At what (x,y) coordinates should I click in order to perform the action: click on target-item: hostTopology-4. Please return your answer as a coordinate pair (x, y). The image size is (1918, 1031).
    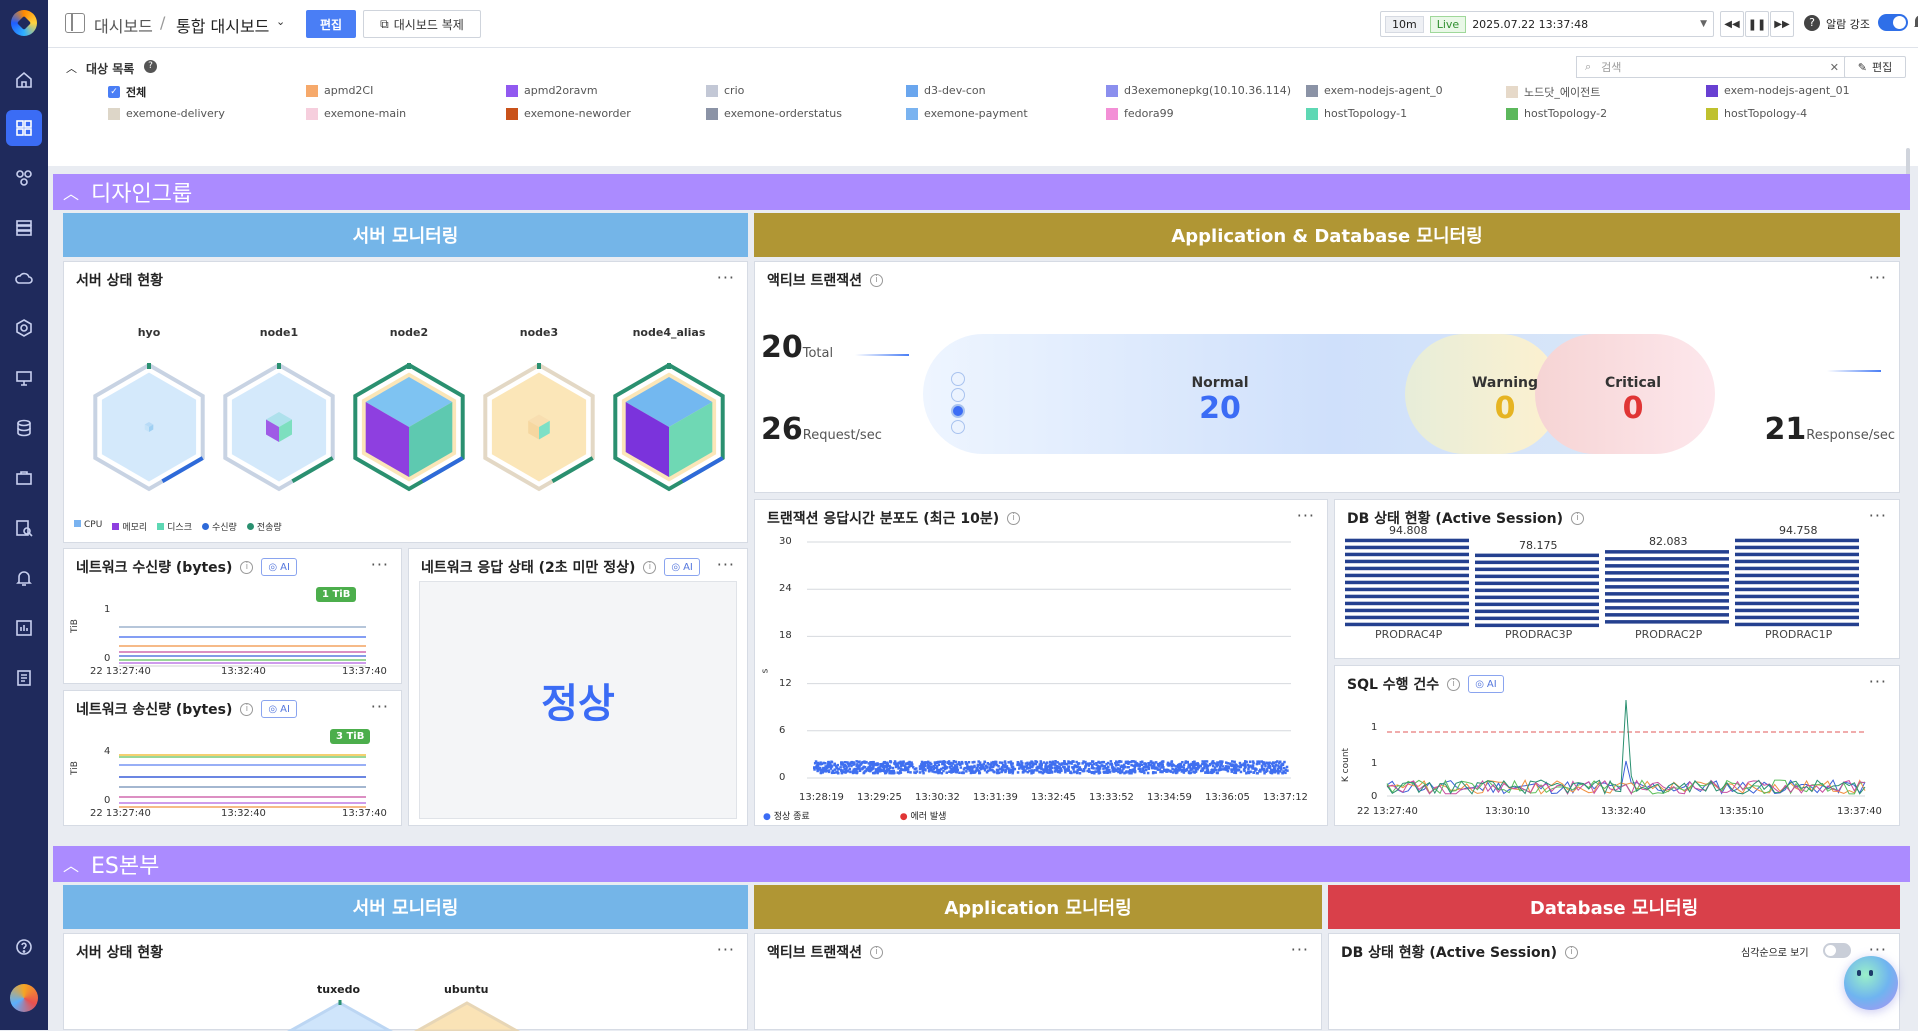
    Looking at the image, I should click on (1756, 113).